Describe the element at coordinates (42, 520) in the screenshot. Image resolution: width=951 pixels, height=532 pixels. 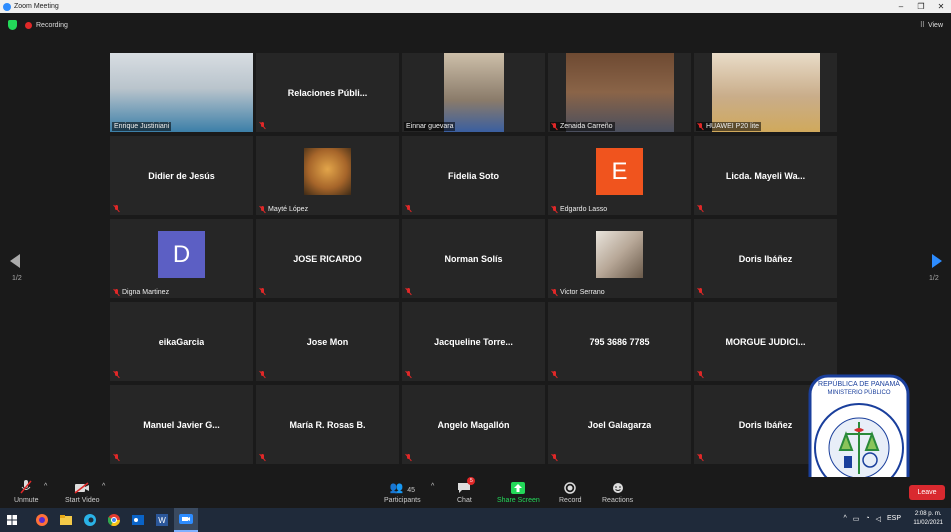
I see `firefox-icon` at that location.